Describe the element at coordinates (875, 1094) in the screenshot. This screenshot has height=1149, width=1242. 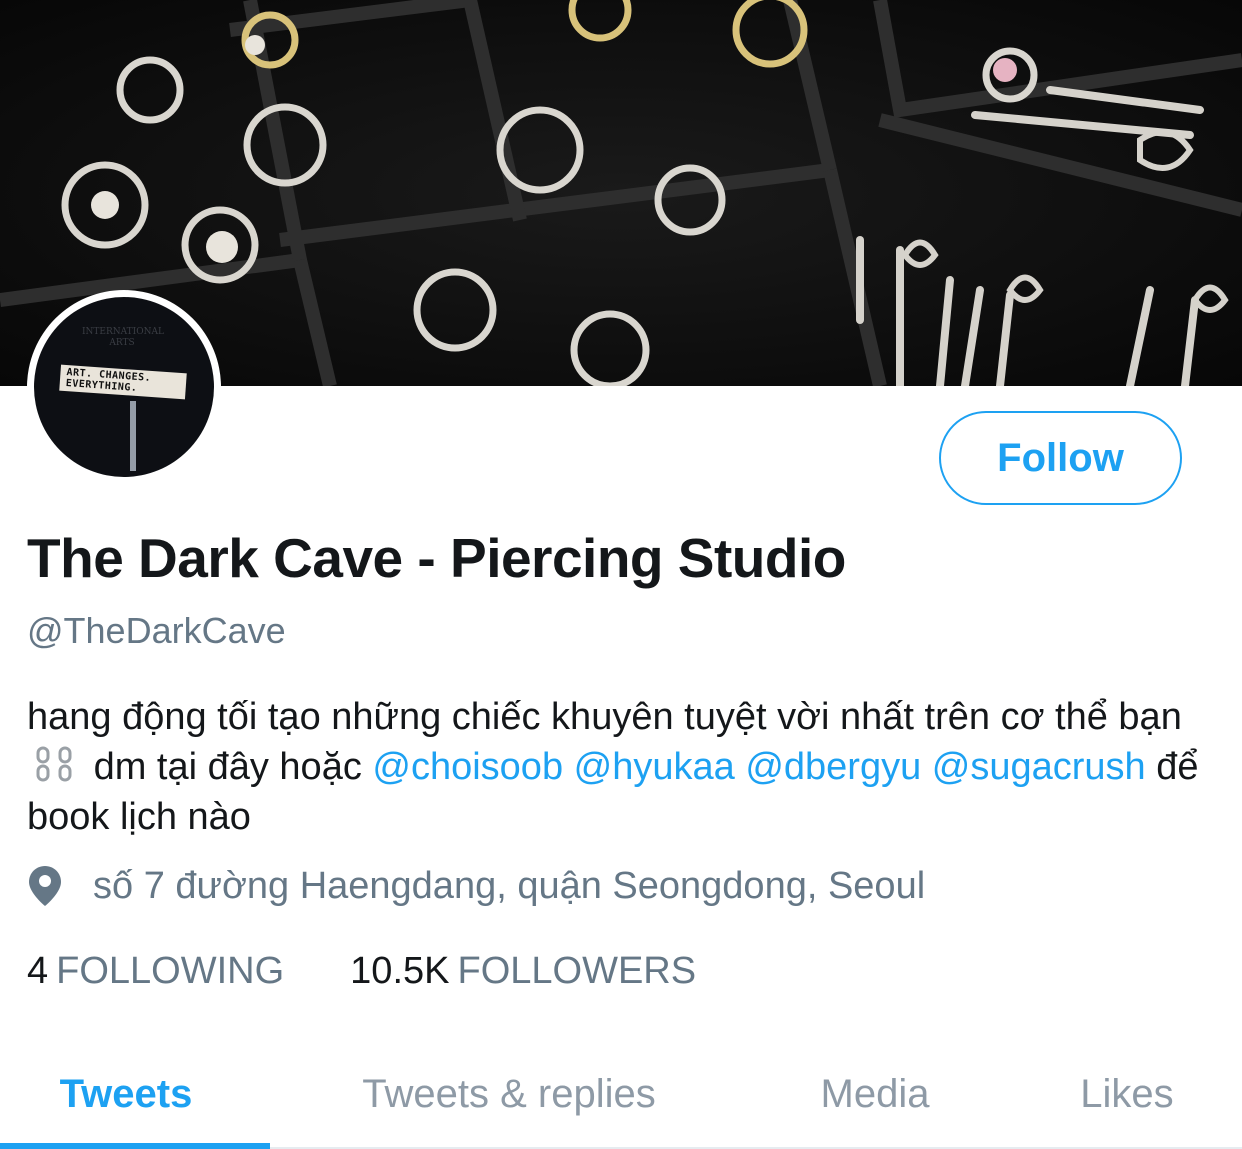
I see `tab-media: Media` at that location.